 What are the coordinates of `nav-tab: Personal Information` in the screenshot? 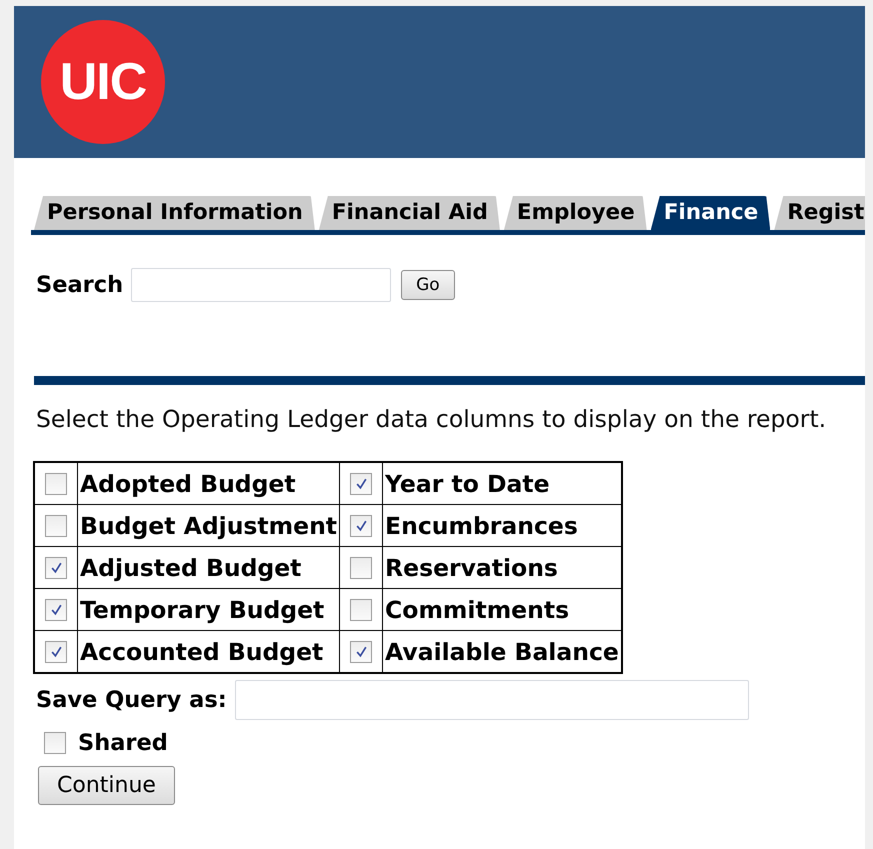 It's located at (174, 213).